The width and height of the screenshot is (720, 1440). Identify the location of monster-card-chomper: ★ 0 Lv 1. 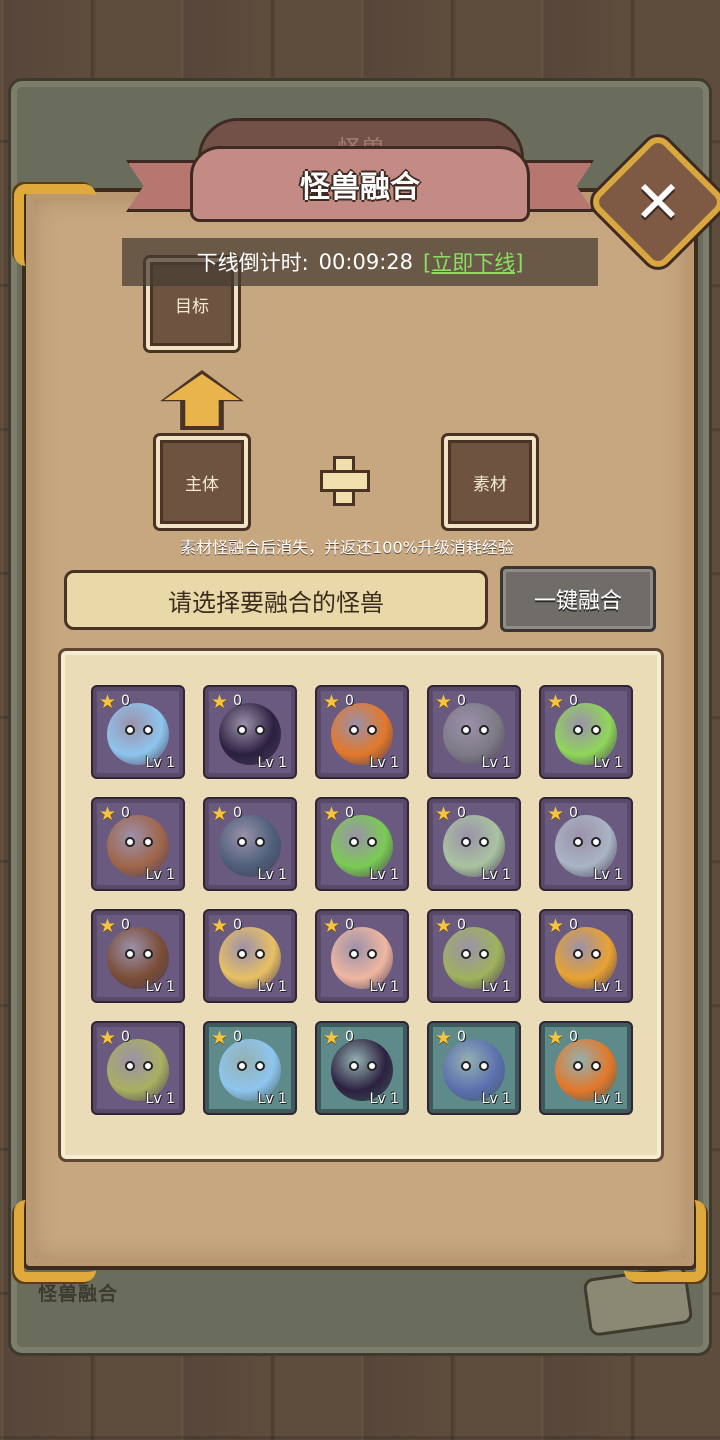
(474, 1068).